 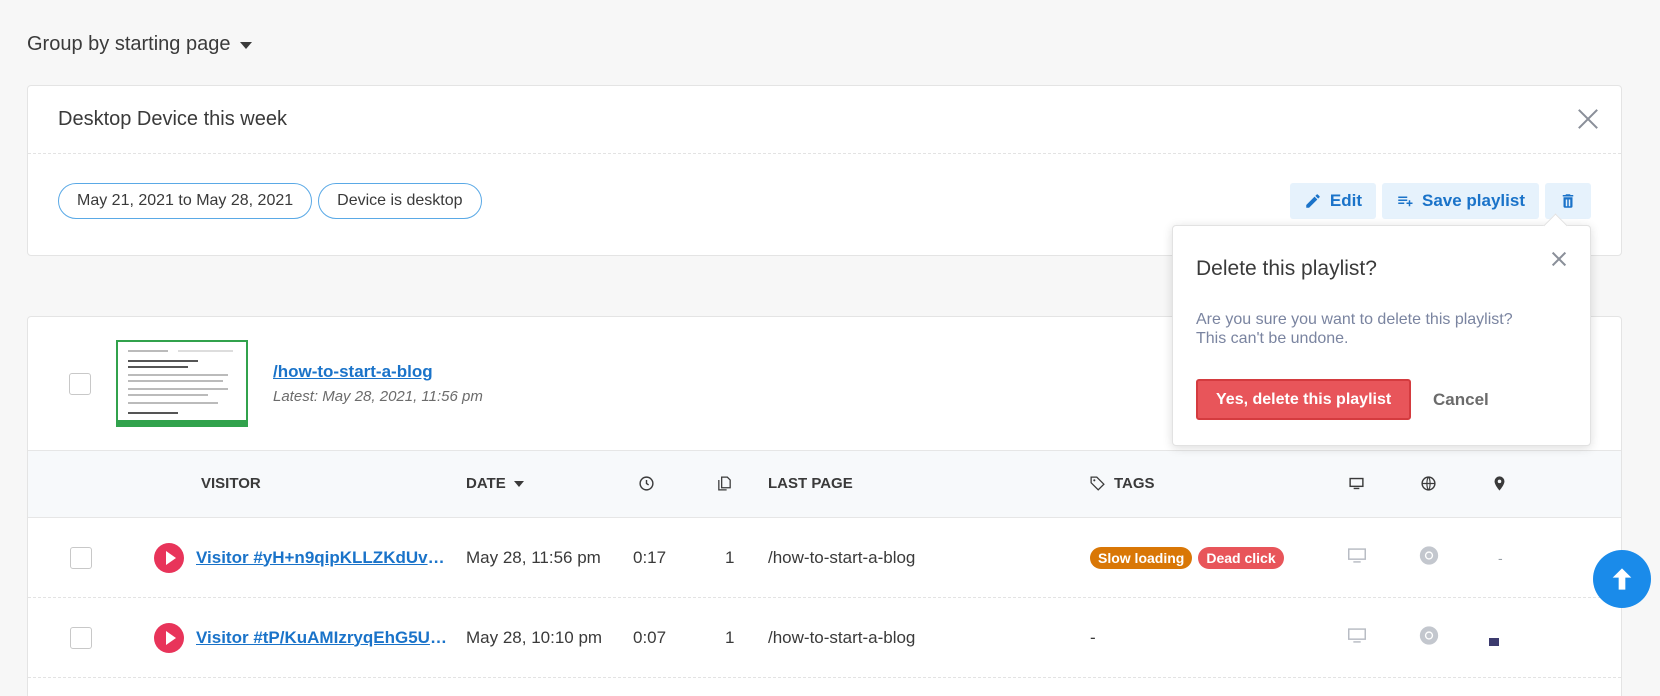 I want to click on group-by-dropdown: Group by starting page, so click(x=140, y=44).